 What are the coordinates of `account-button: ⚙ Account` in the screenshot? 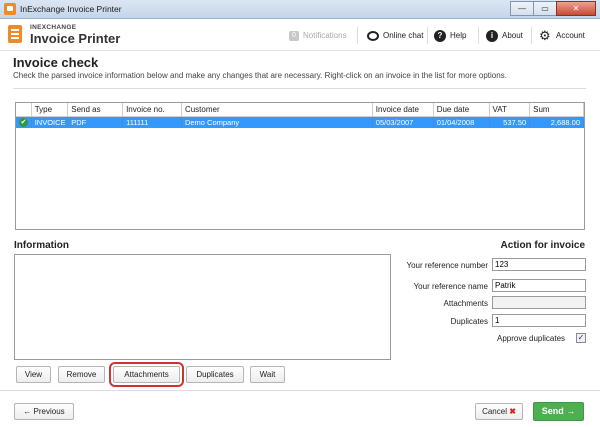 It's located at (562, 35).